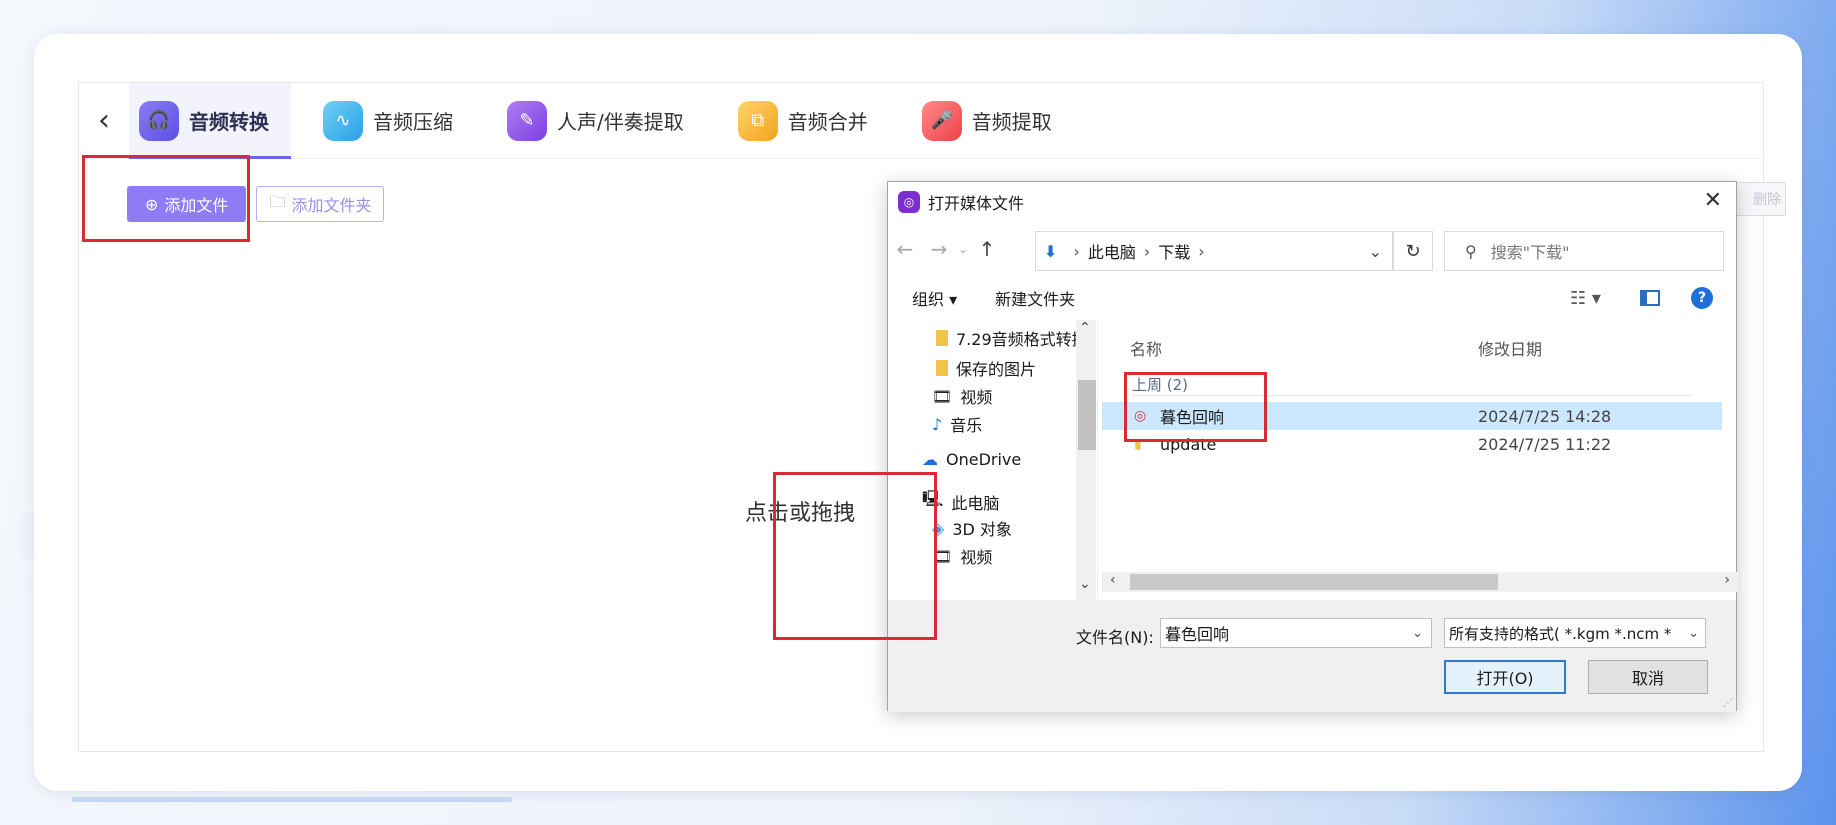 The width and height of the screenshot is (1836, 825). Describe the element at coordinates (1314, 582) in the screenshot. I see `scrollbar-thumb` at that location.